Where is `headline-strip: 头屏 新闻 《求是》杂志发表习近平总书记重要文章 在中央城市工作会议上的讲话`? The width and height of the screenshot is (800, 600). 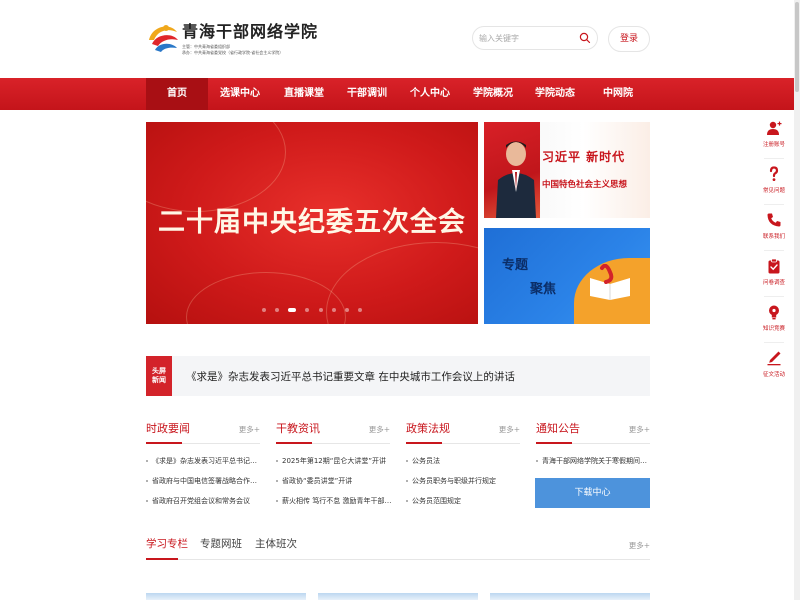 headline-strip: 头屏 新闻 《求是》杂志发表习近平总书记重要文章 在中央城市工作会议上的讲话 is located at coordinates (398, 376).